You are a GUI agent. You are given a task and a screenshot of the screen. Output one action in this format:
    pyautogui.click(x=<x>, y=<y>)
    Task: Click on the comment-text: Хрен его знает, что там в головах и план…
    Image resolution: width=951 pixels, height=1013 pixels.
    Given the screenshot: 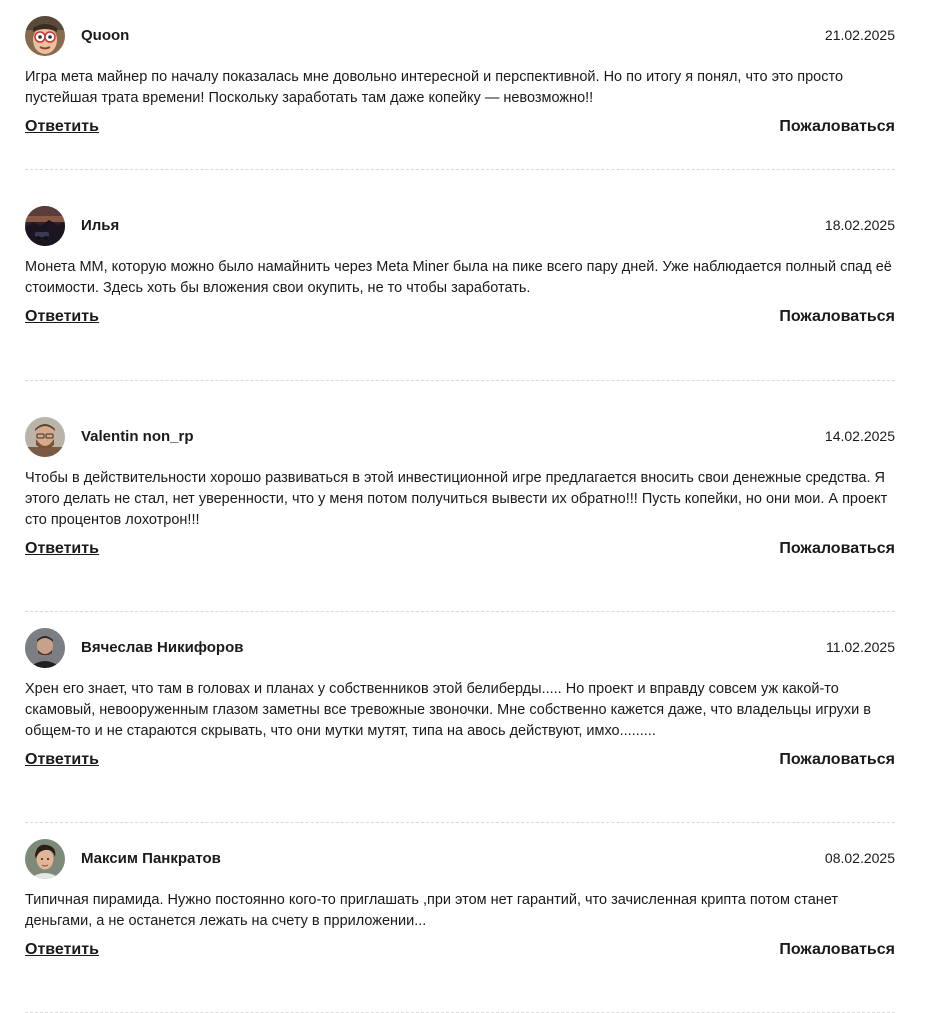 What is the action you would take?
    pyautogui.click(x=448, y=710)
    